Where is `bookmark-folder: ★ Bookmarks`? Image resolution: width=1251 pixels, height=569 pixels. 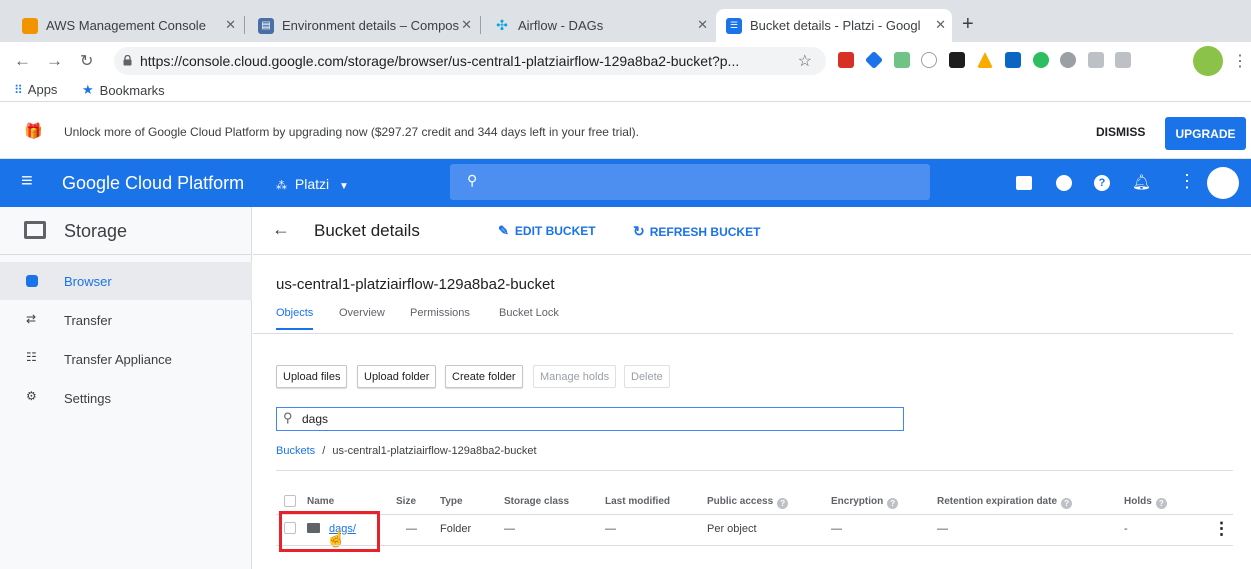 bookmark-folder: ★ Bookmarks is located at coordinates (123, 90).